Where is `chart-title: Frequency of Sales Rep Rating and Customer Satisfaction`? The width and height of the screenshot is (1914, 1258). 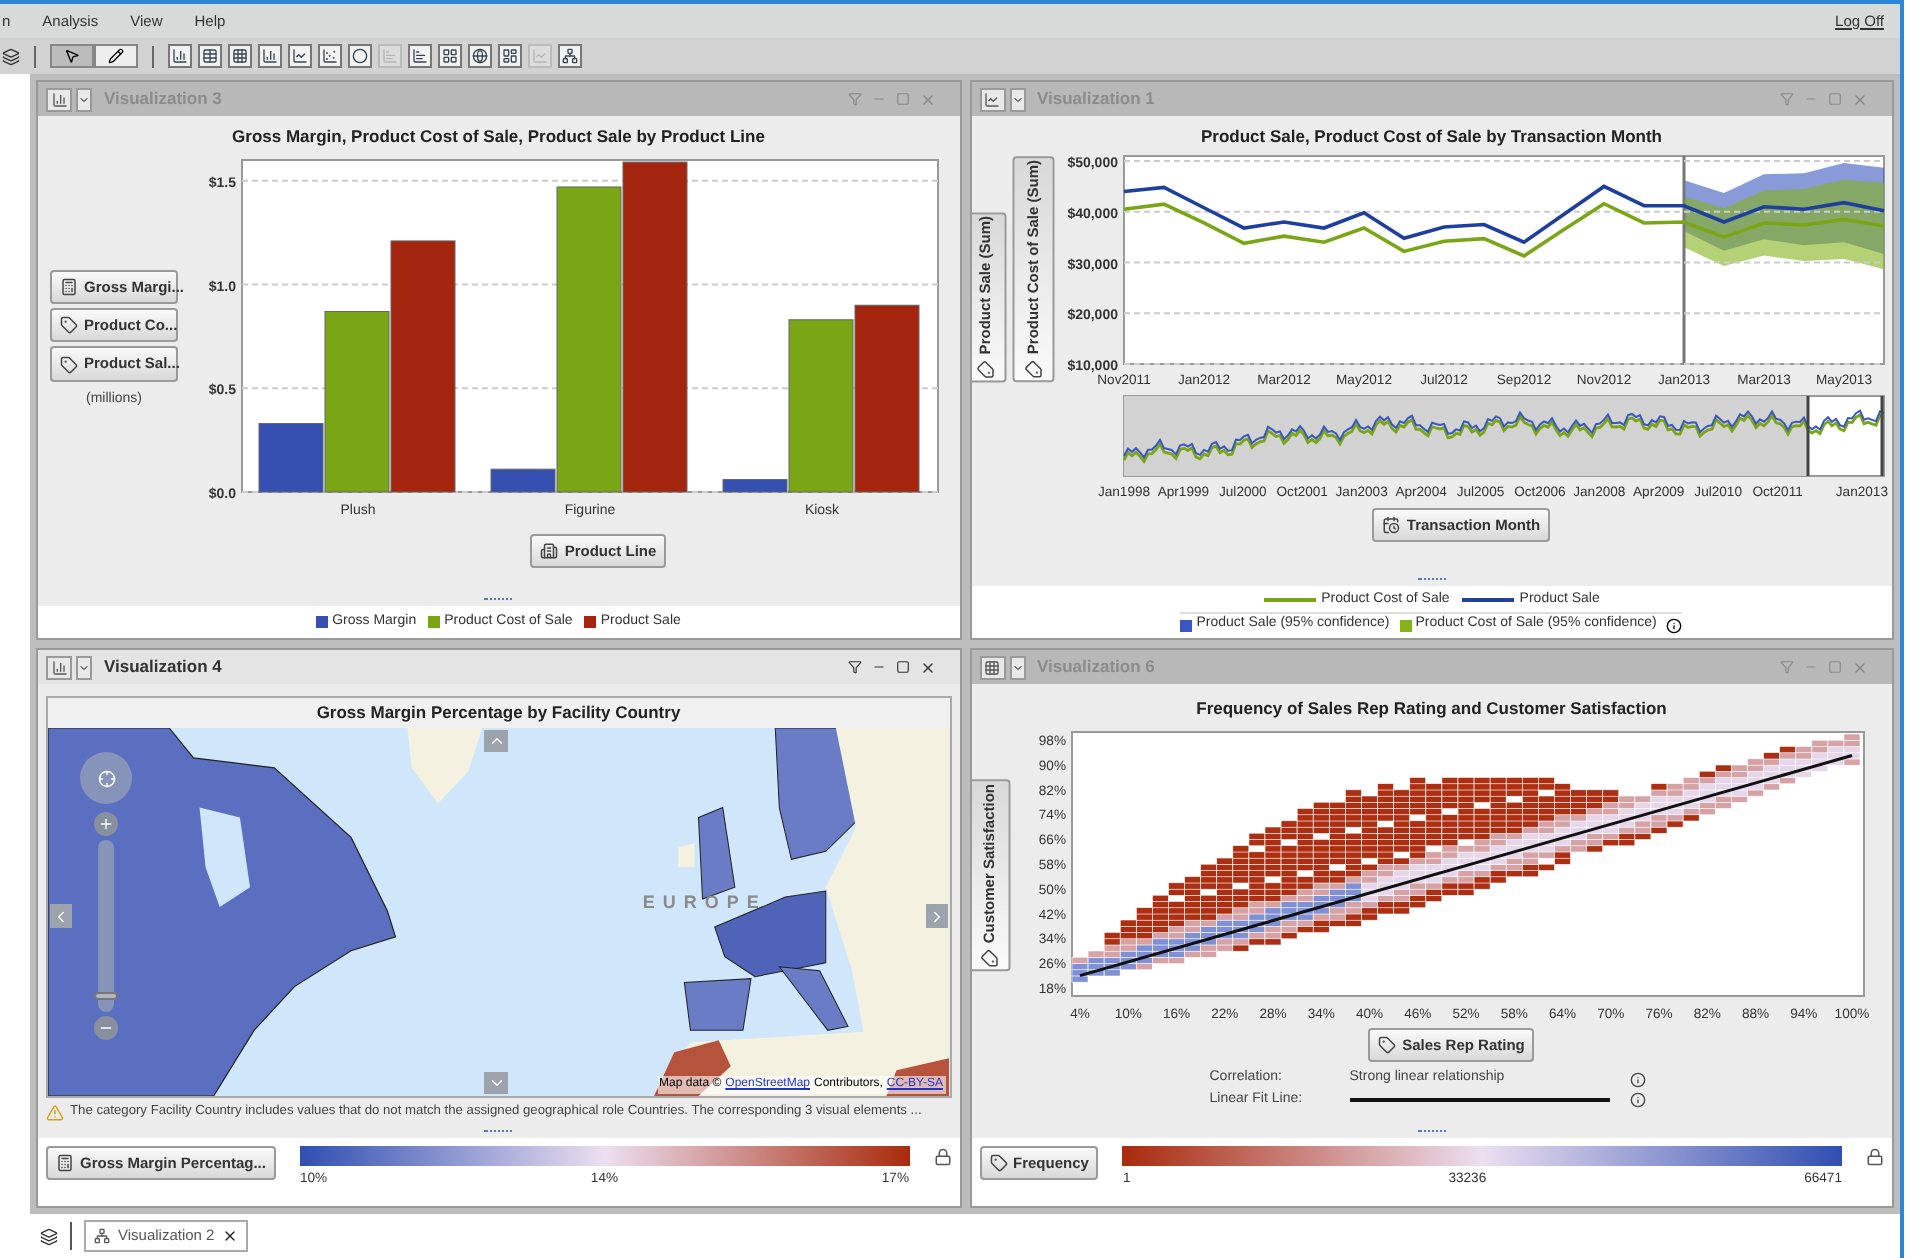 chart-title: Frequency of Sales Rep Rating and Customer Satisfaction is located at coordinates (1431, 709).